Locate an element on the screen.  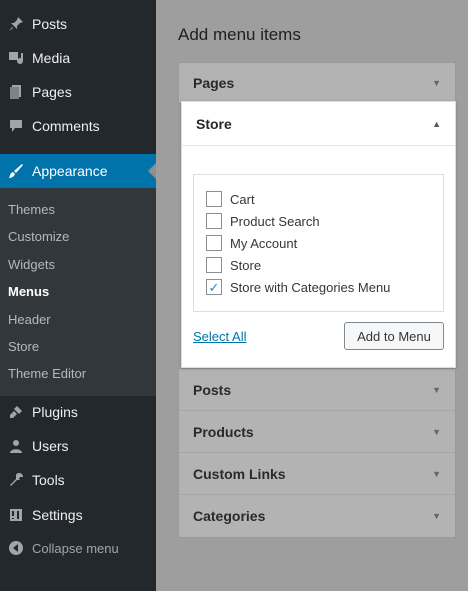
collapse-icon is located at coordinates (16, 548).